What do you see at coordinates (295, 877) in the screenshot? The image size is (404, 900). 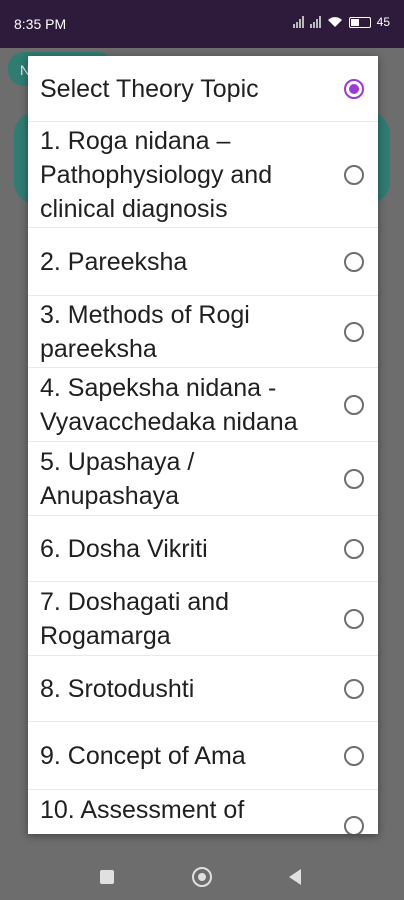 I see `back-icon` at bounding box center [295, 877].